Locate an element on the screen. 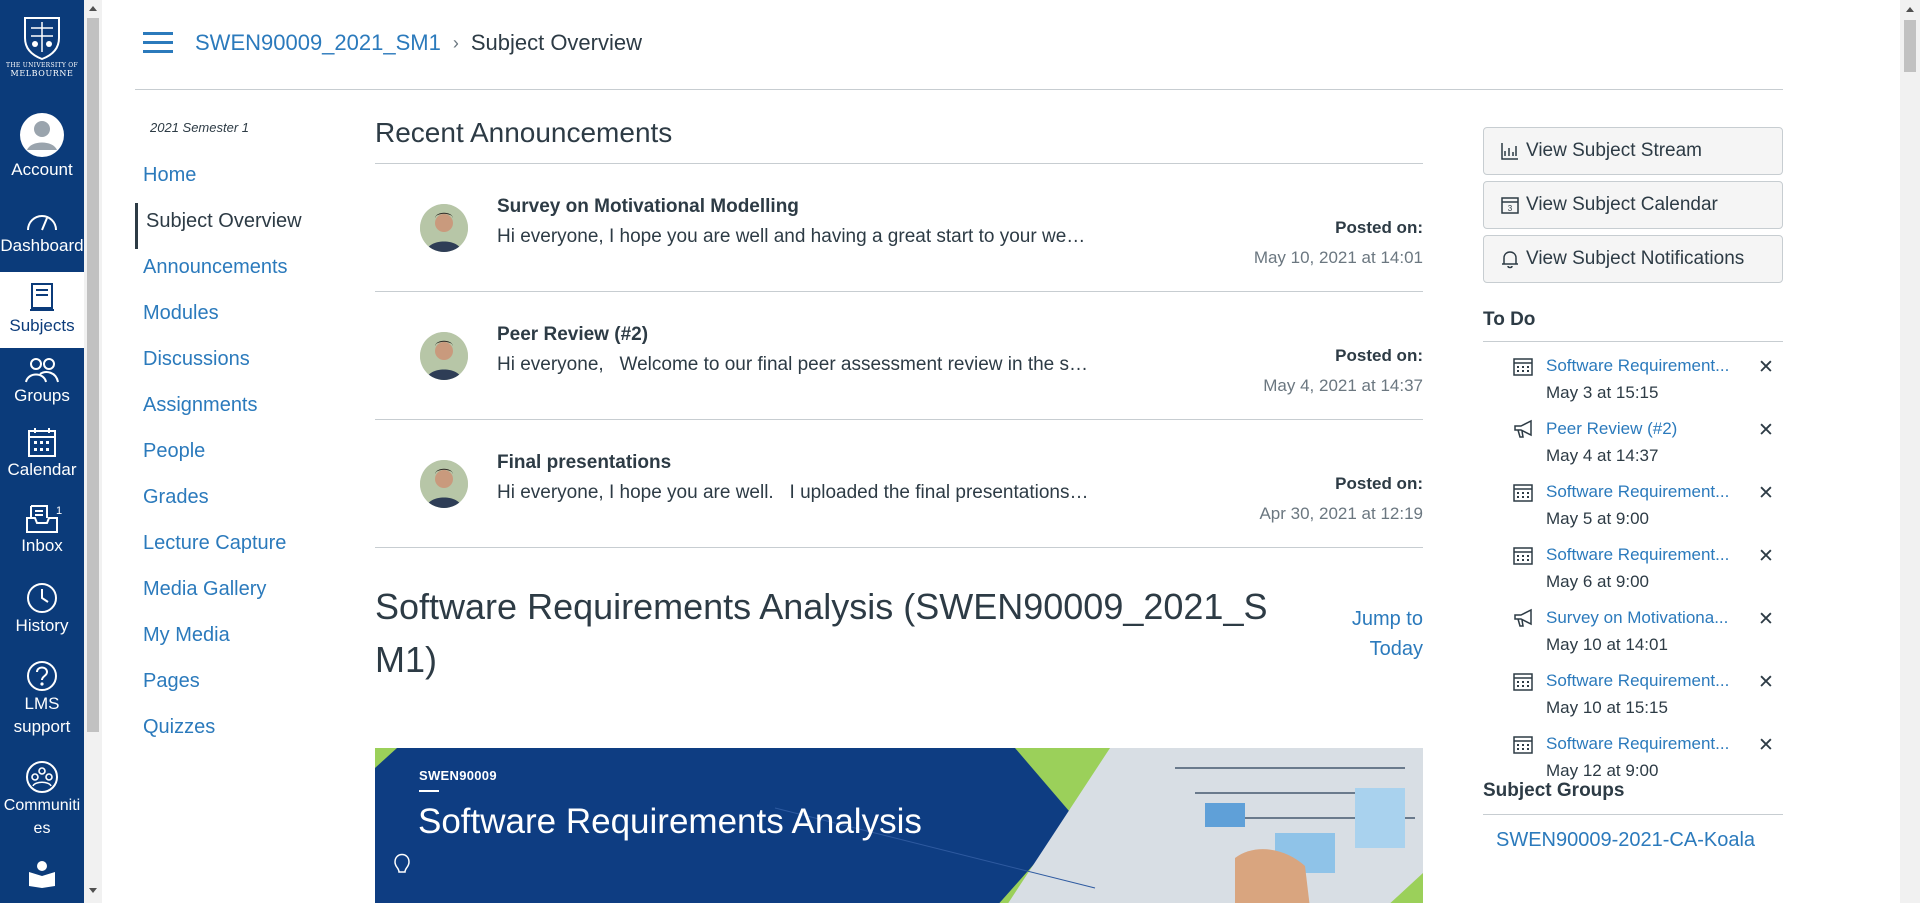  subject-nav-pages: Pages is located at coordinates (235, 686).